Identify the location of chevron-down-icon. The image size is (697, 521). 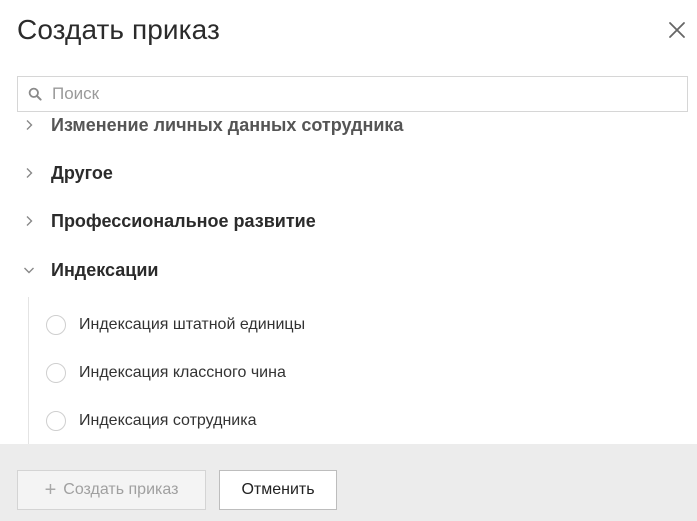
(29, 270).